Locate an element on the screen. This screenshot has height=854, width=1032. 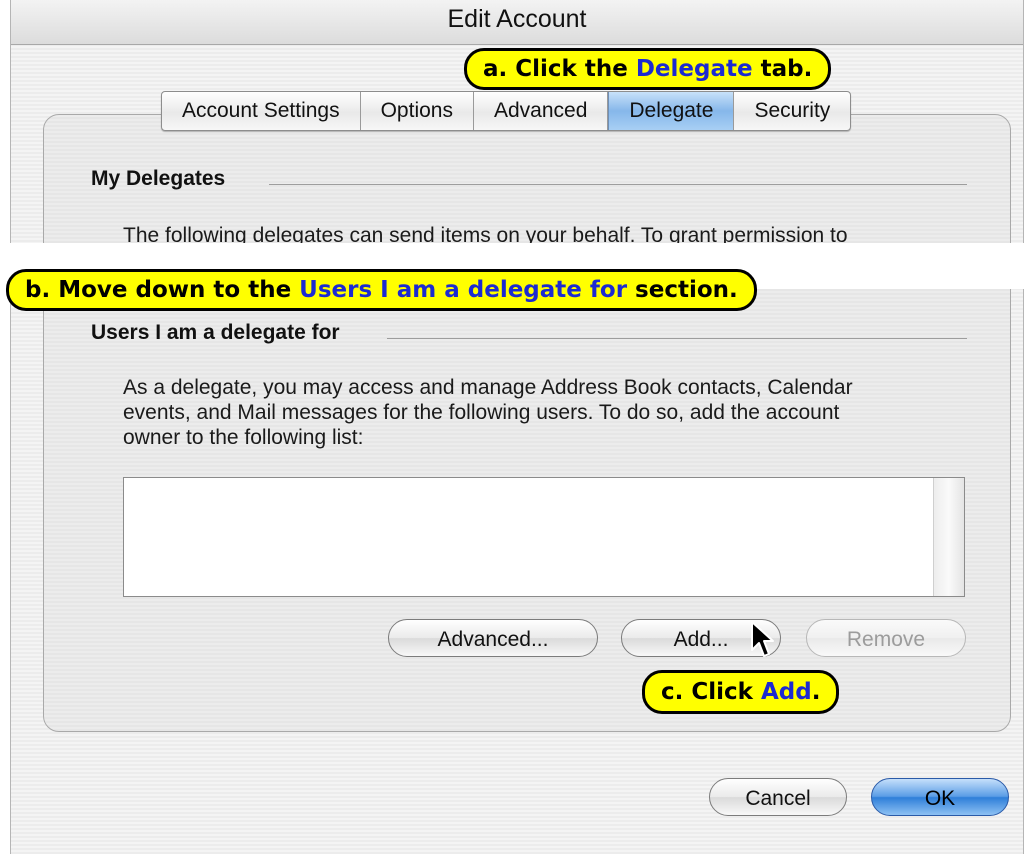
tab-delegate: Delegate is located at coordinates (671, 111).